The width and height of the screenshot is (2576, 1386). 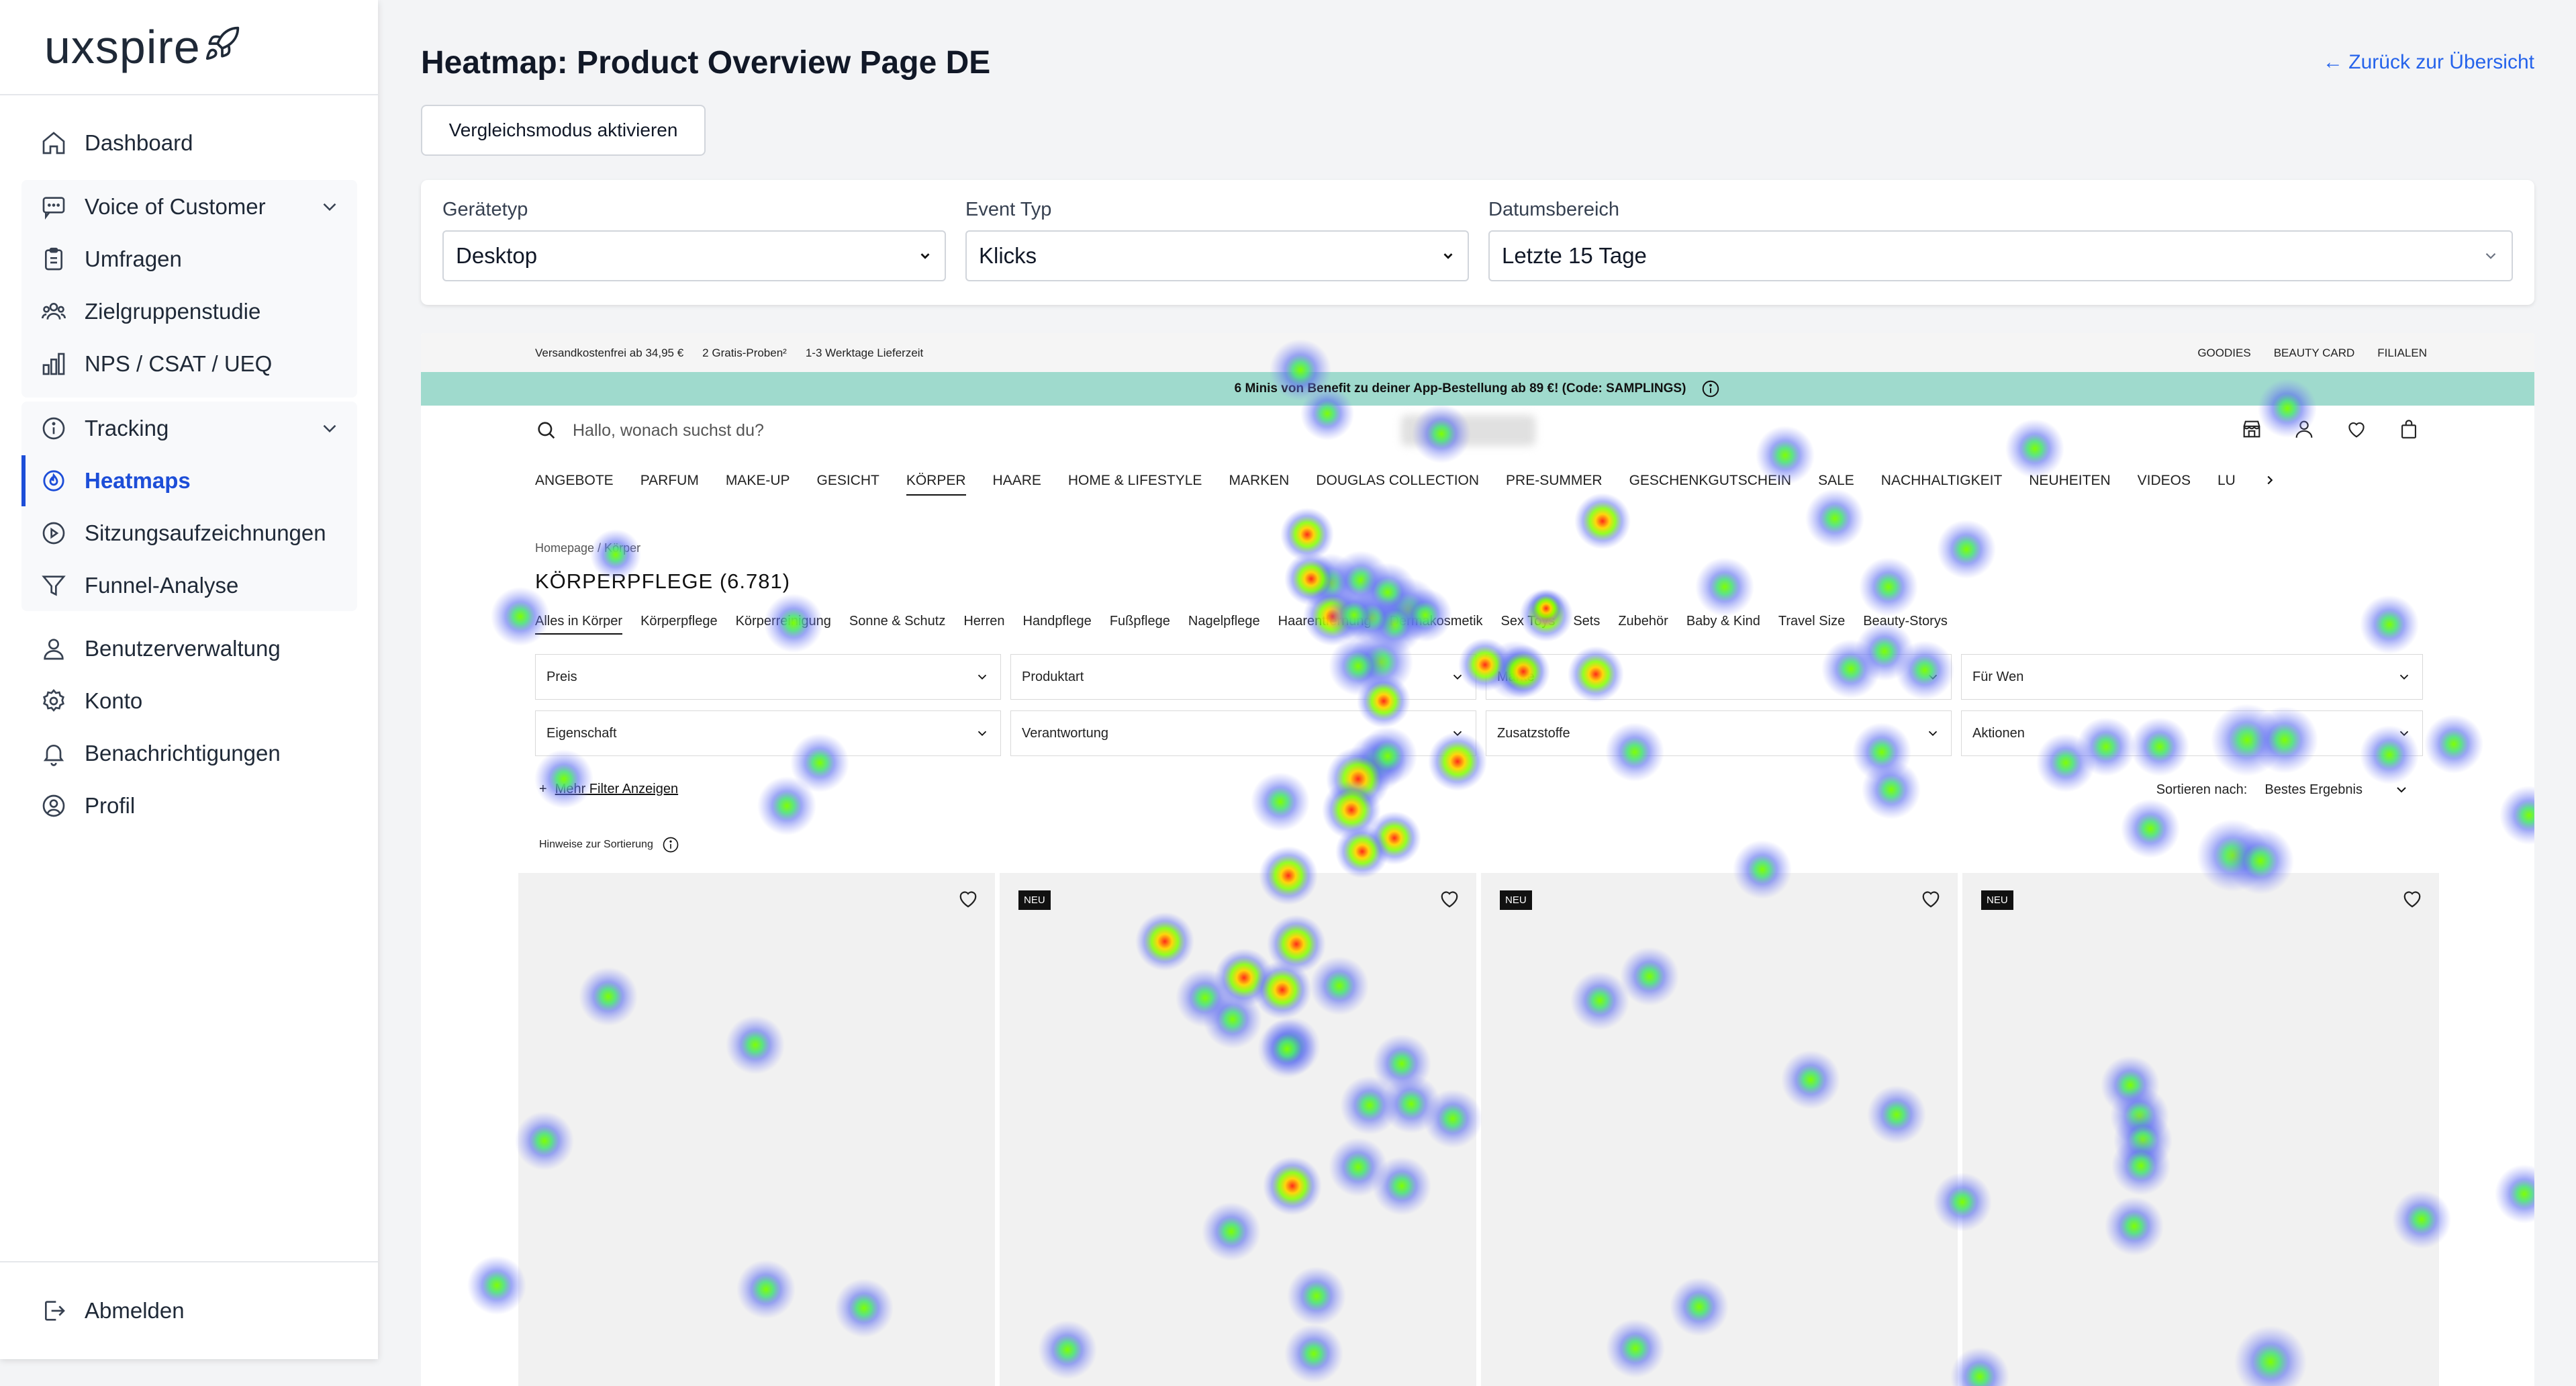 What do you see at coordinates (2192, 677) in the screenshot?
I see `preview-filter-select: Für Wen` at bounding box center [2192, 677].